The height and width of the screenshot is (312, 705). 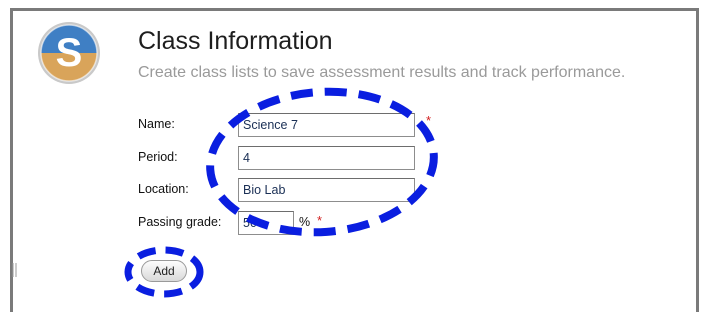 I want to click on percent-sign: %, so click(x=305, y=222).